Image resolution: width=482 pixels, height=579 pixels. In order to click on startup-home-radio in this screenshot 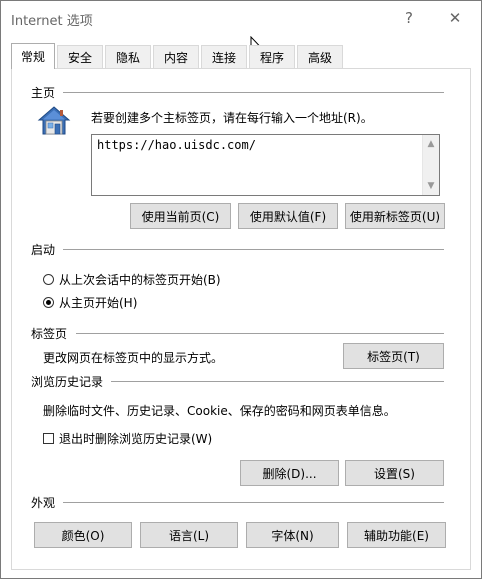, I will do `click(48, 302)`.